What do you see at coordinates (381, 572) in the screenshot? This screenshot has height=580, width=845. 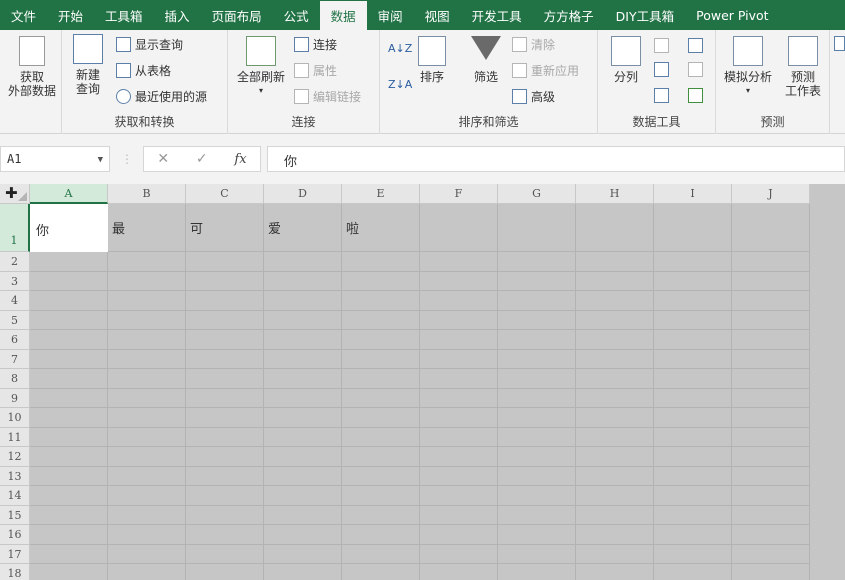 I see `cell-e18` at bounding box center [381, 572].